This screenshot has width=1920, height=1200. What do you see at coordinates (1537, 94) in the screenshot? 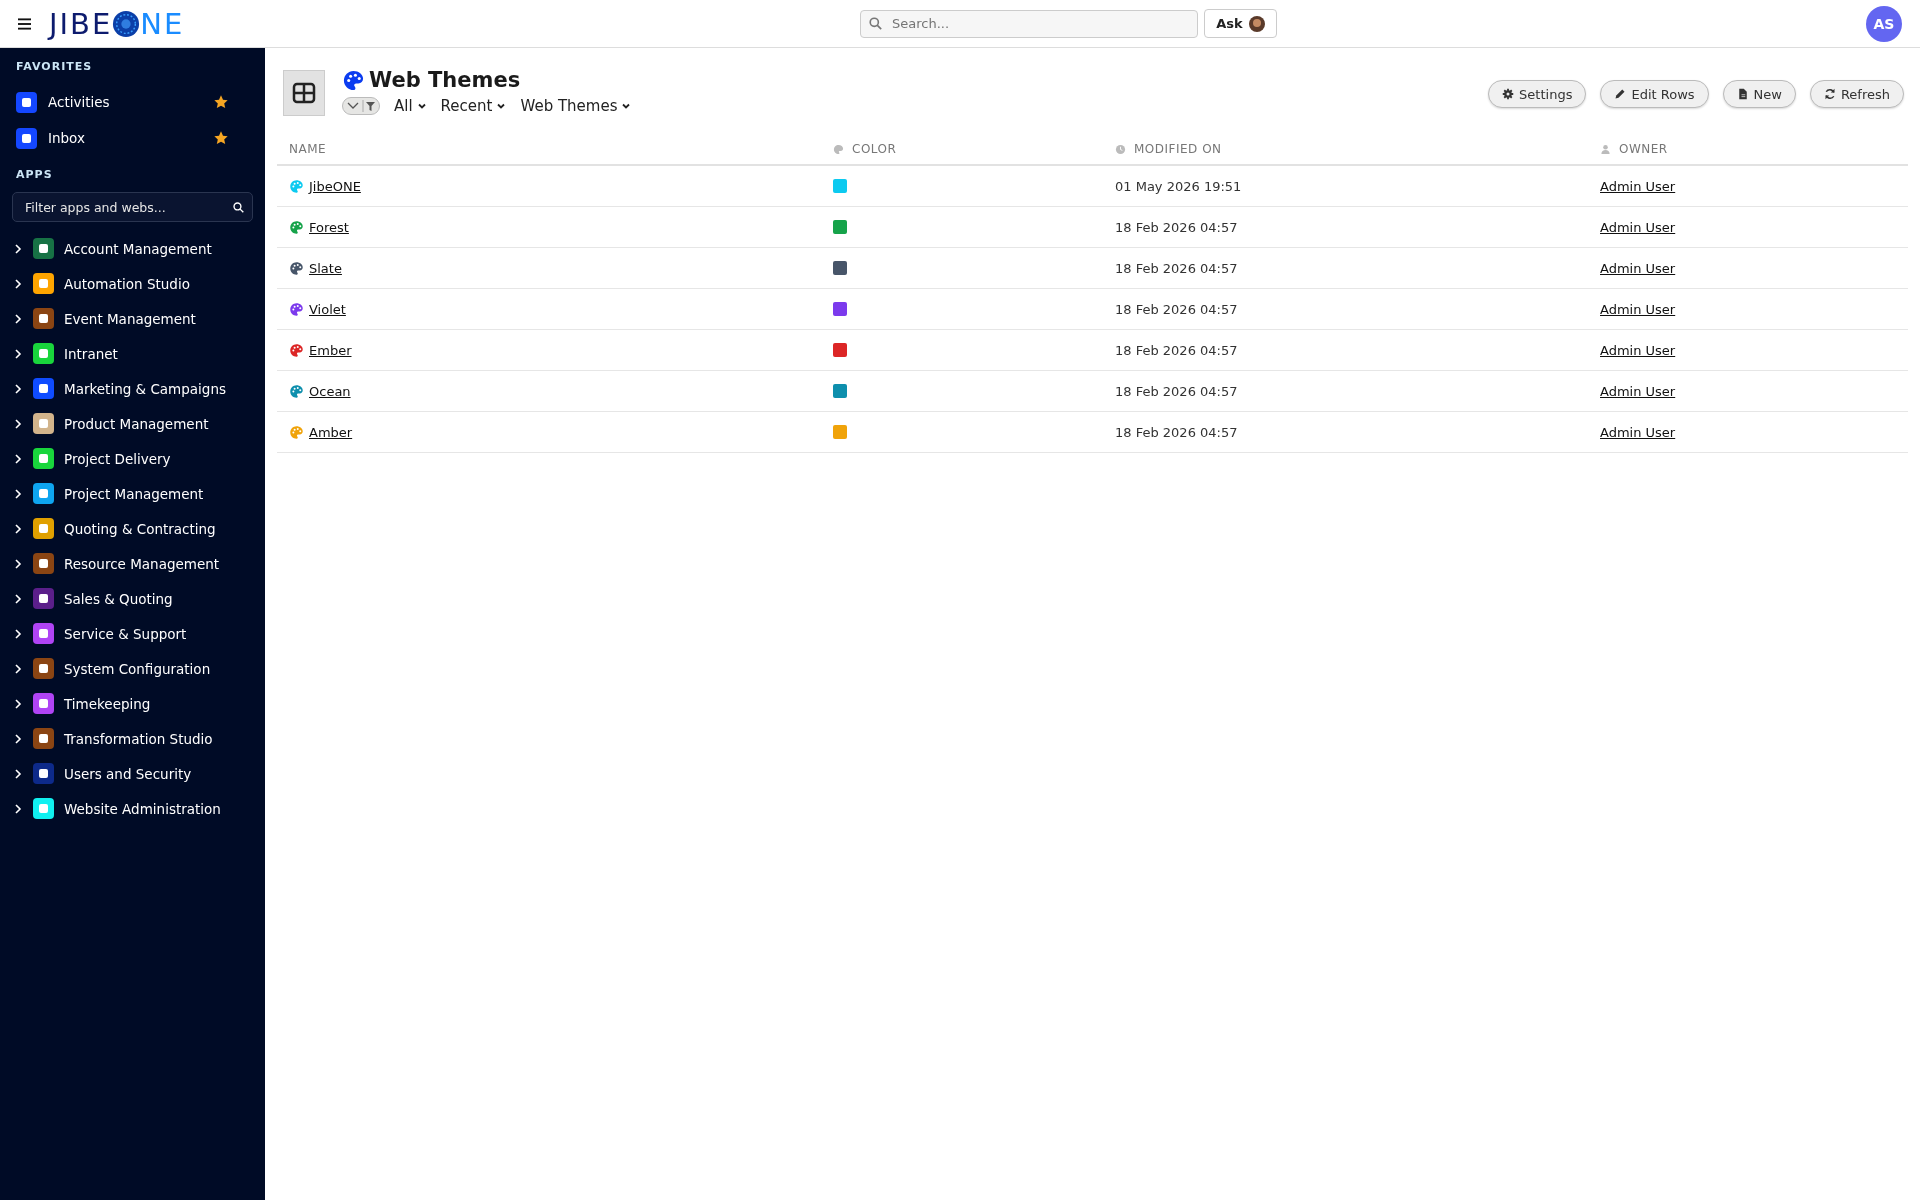
I see `settings-button: Settings` at bounding box center [1537, 94].